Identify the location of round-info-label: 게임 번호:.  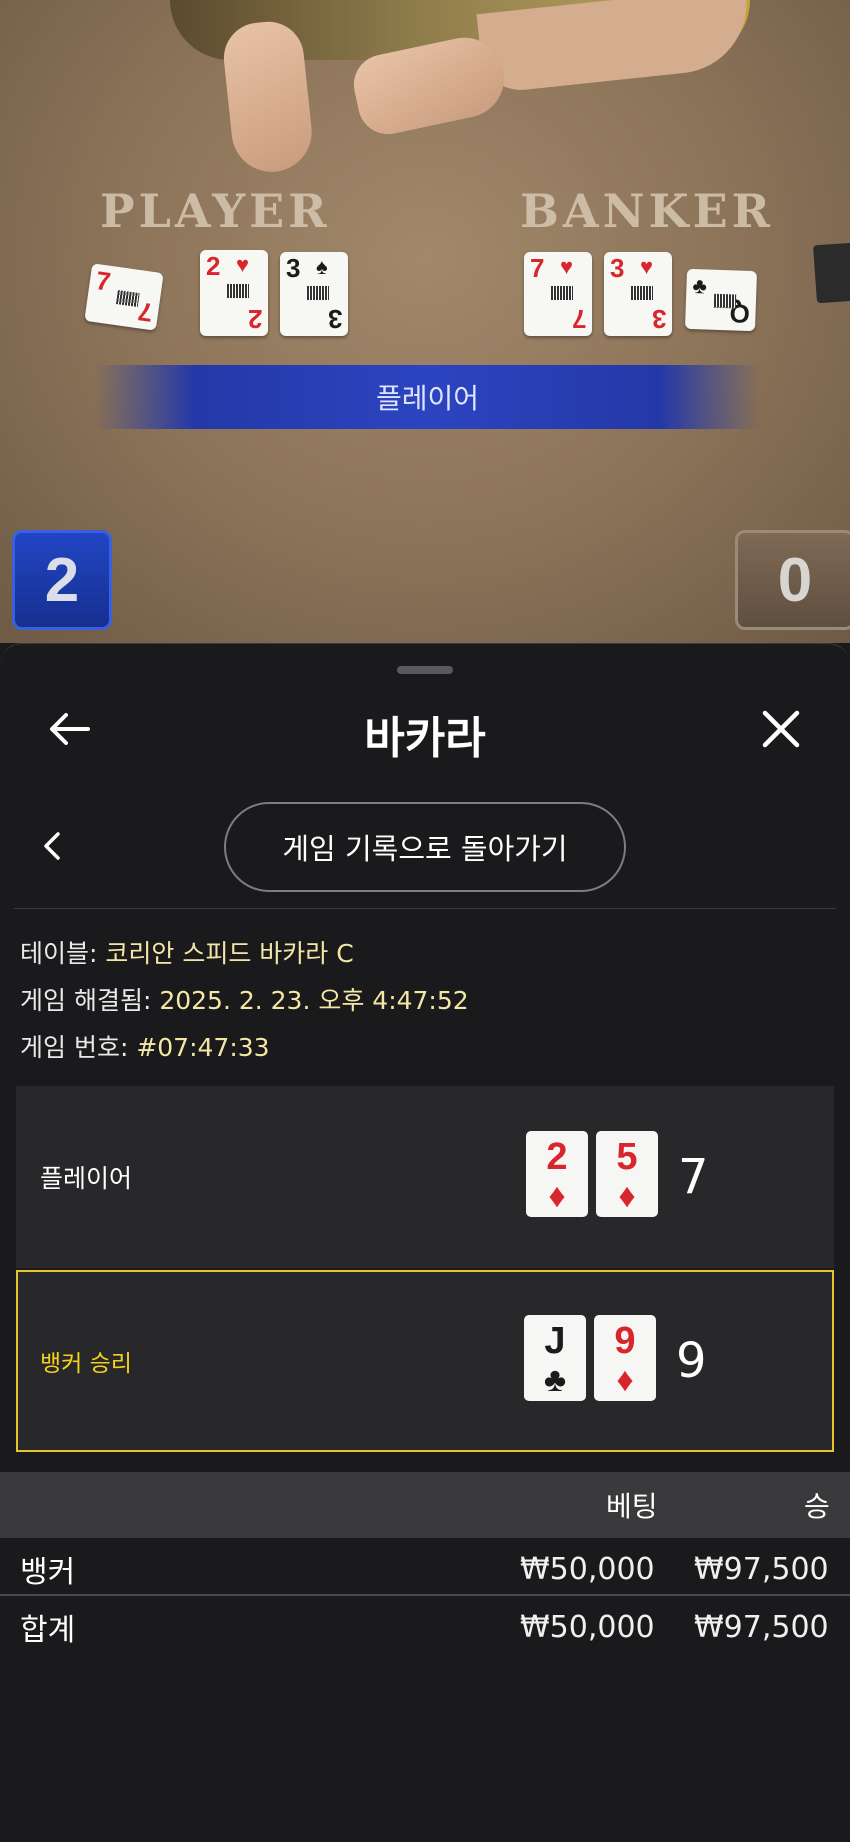
(78, 1047).